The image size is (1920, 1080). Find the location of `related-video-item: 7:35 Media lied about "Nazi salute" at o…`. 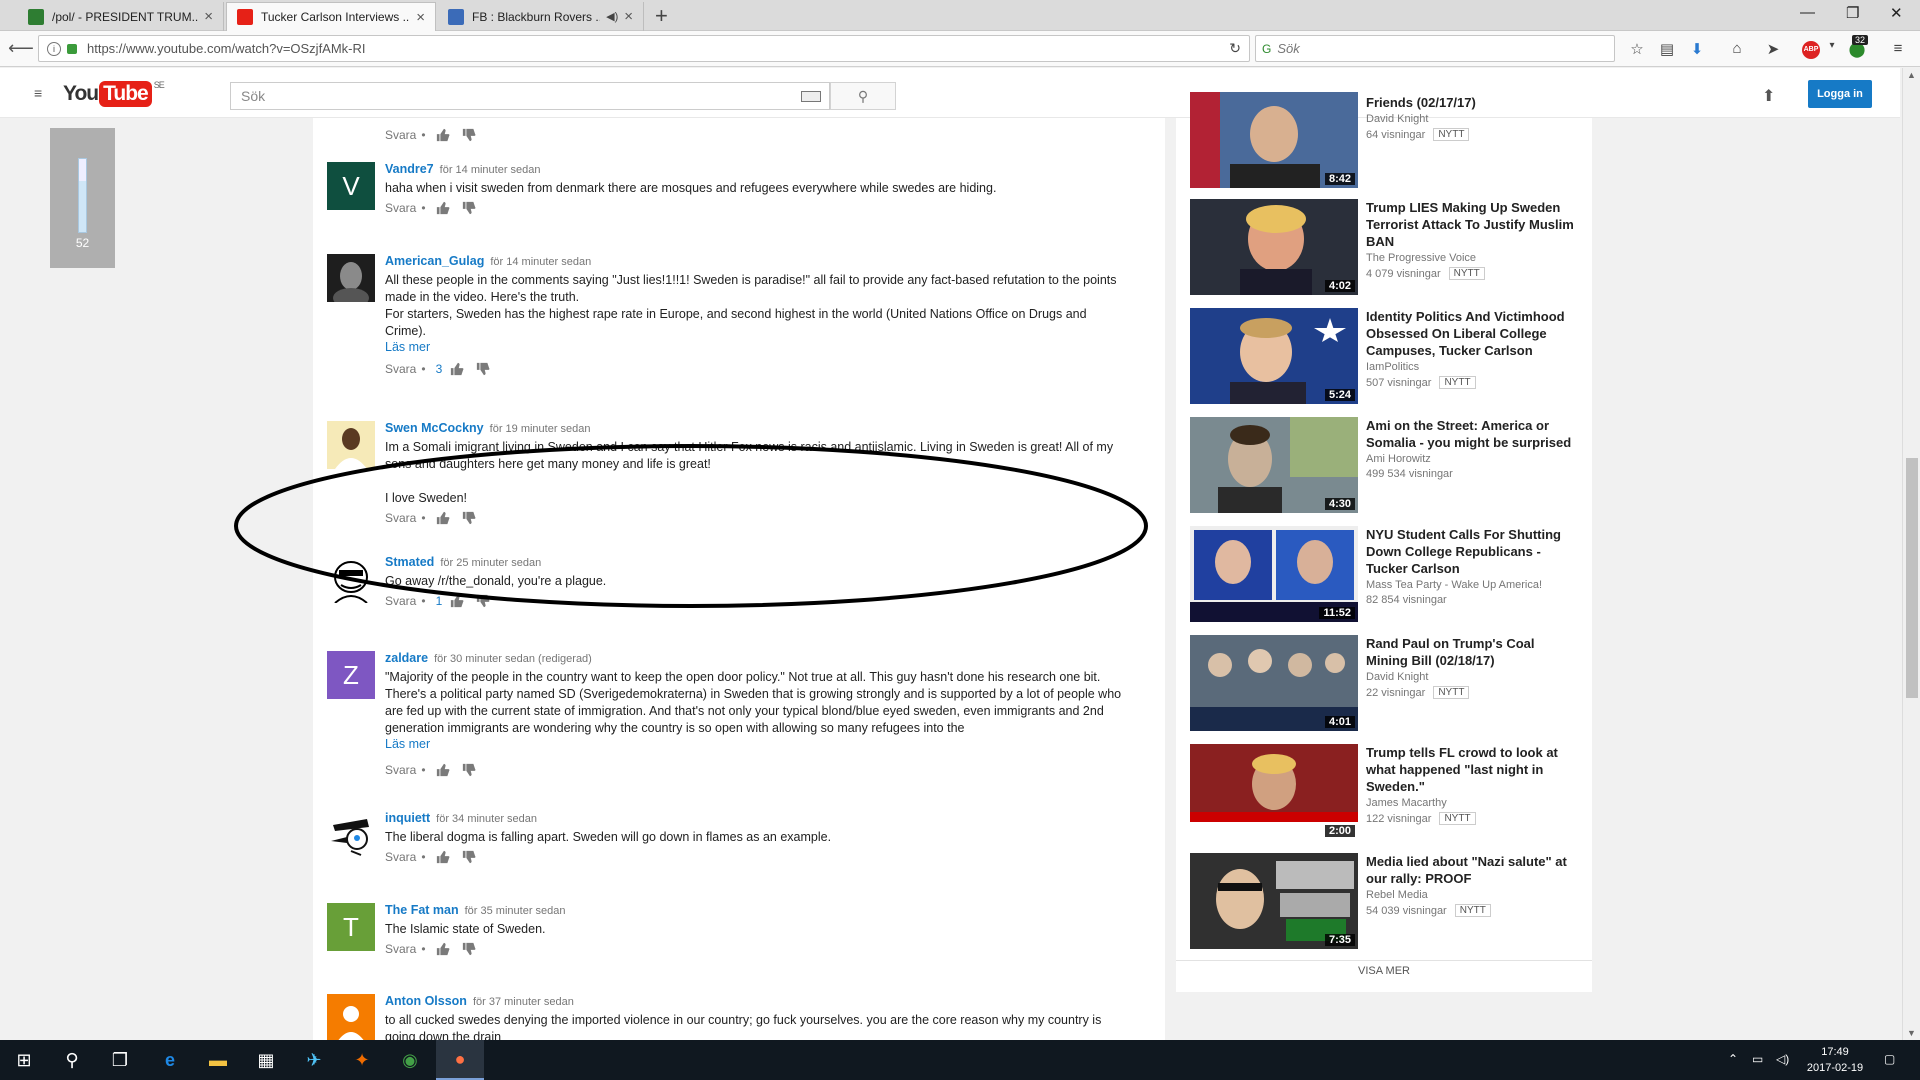

related-video-item: 7:35 Media lied about "Nazi salute" at o… is located at coordinates (1385, 901).